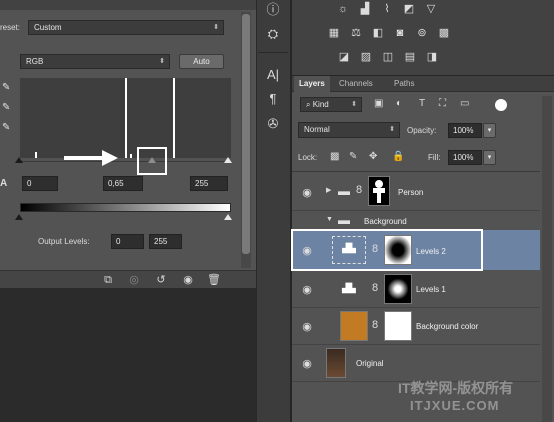  Describe the element at coordinates (465, 157) in the screenshot. I see `fill-field: 100%` at that location.